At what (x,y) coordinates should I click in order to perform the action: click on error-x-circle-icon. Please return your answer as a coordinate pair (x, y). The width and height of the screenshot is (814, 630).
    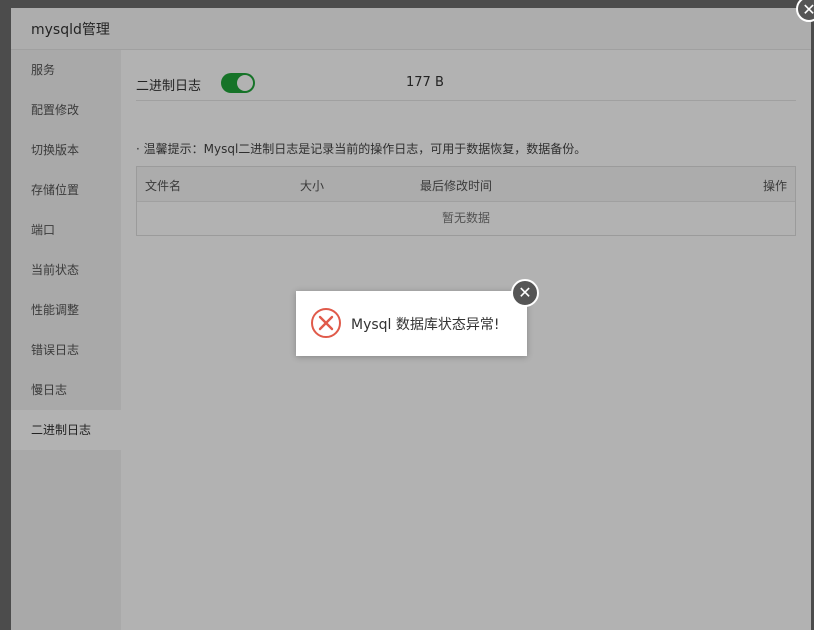
    Looking at the image, I should click on (326, 323).